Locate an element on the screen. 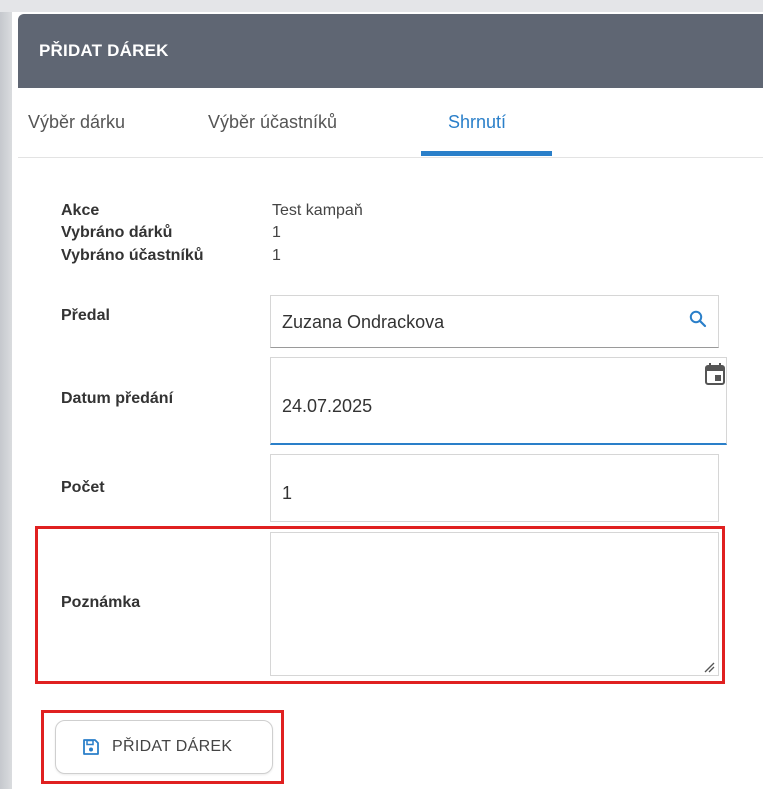  count-value: 1 is located at coordinates (287, 493).